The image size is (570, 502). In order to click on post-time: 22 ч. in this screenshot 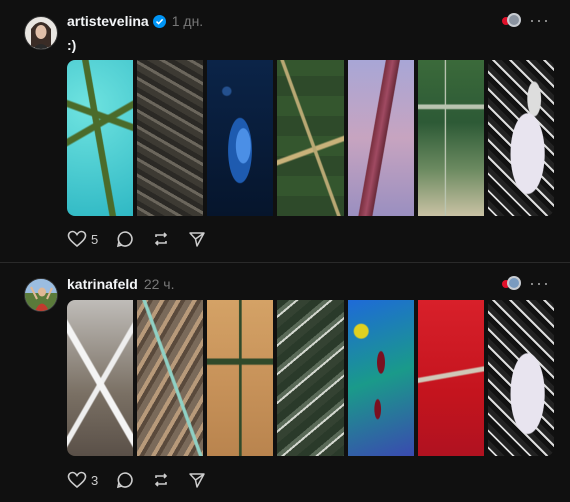, I will do `click(159, 284)`.